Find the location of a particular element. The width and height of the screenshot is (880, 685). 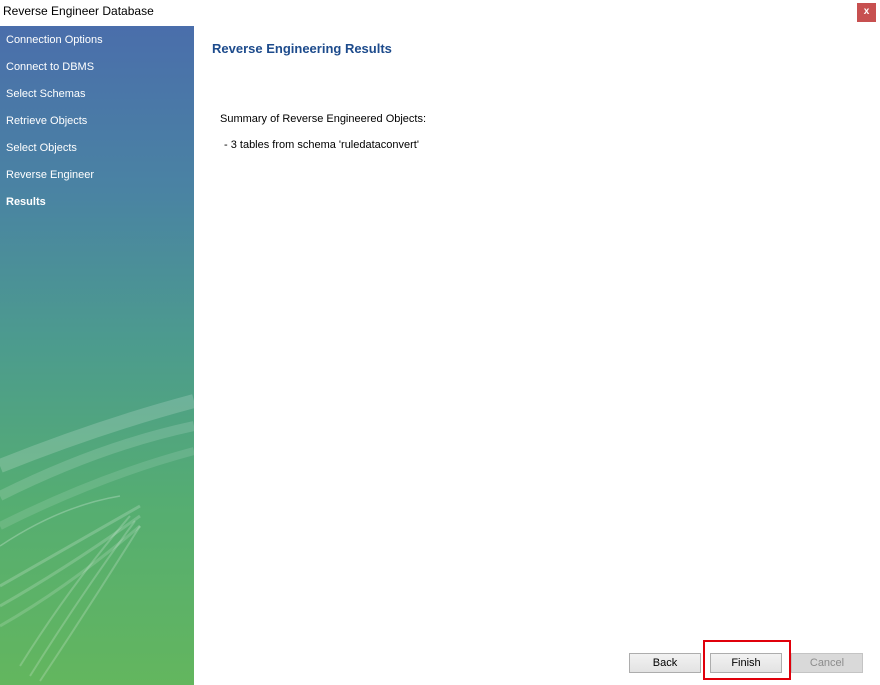

sidebar-item-select-objects: Select Objects is located at coordinates (41, 148).